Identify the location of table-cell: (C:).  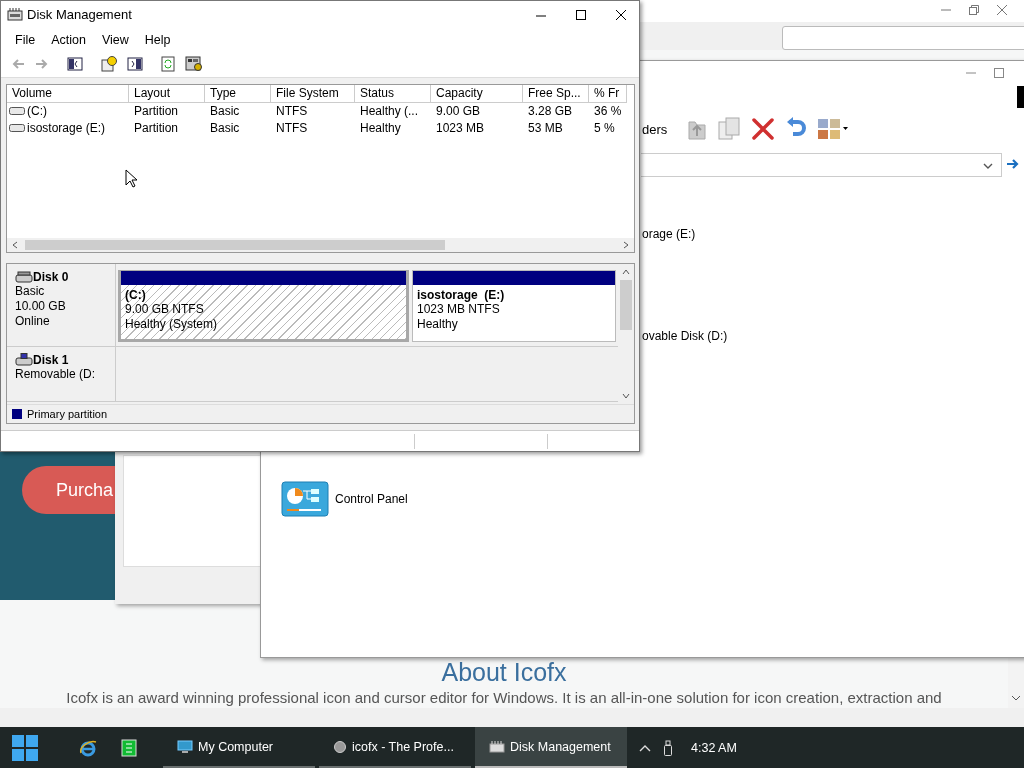
(37, 111).